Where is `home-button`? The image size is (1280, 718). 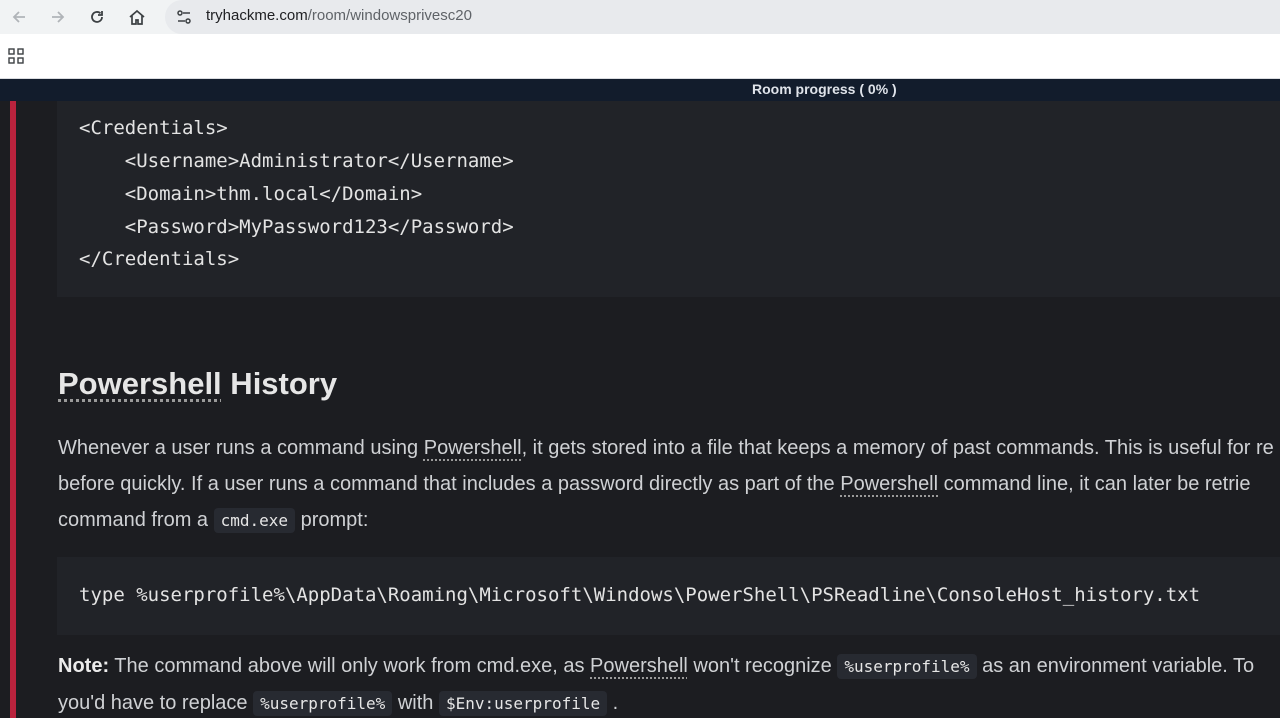 home-button is located at coordinates (137, 17).